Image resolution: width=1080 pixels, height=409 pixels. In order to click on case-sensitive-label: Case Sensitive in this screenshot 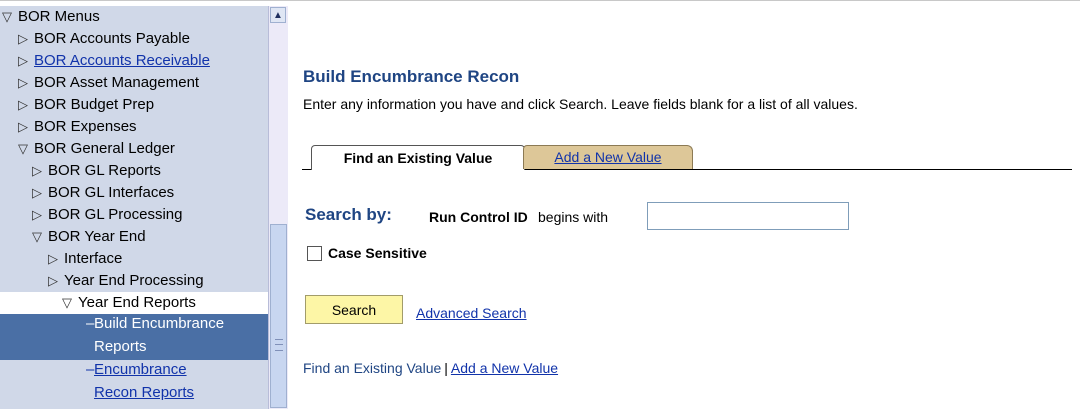, I will do `click(377, 253)`.